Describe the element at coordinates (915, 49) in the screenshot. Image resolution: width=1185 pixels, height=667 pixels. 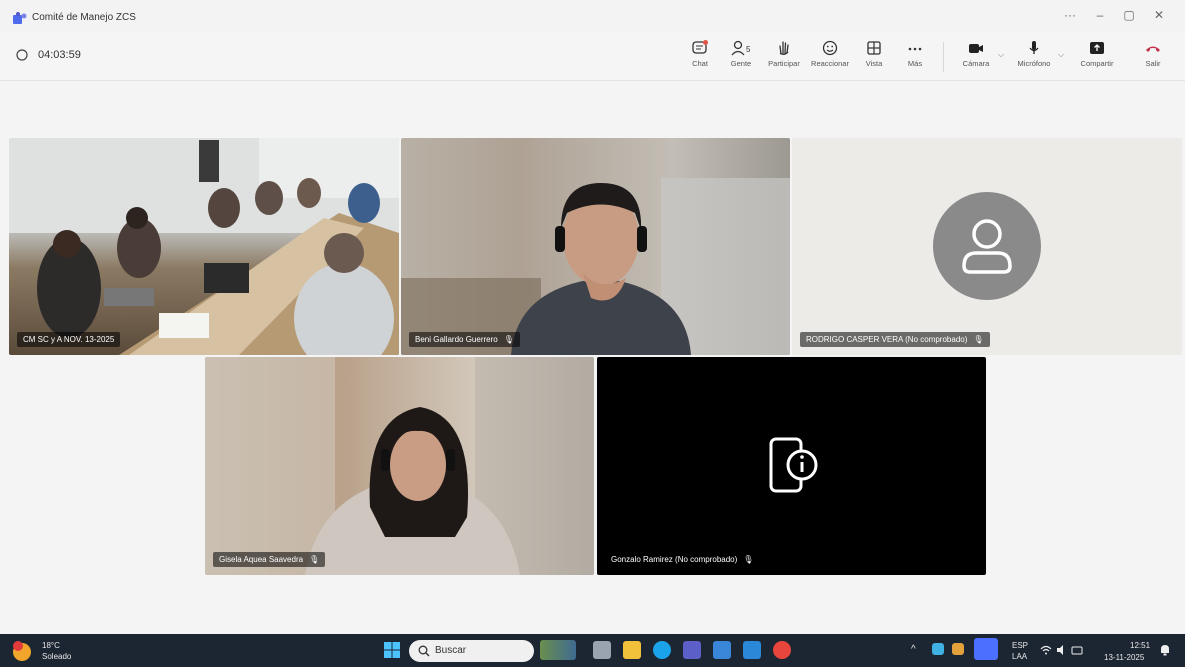
I see `more-icon` at that location.